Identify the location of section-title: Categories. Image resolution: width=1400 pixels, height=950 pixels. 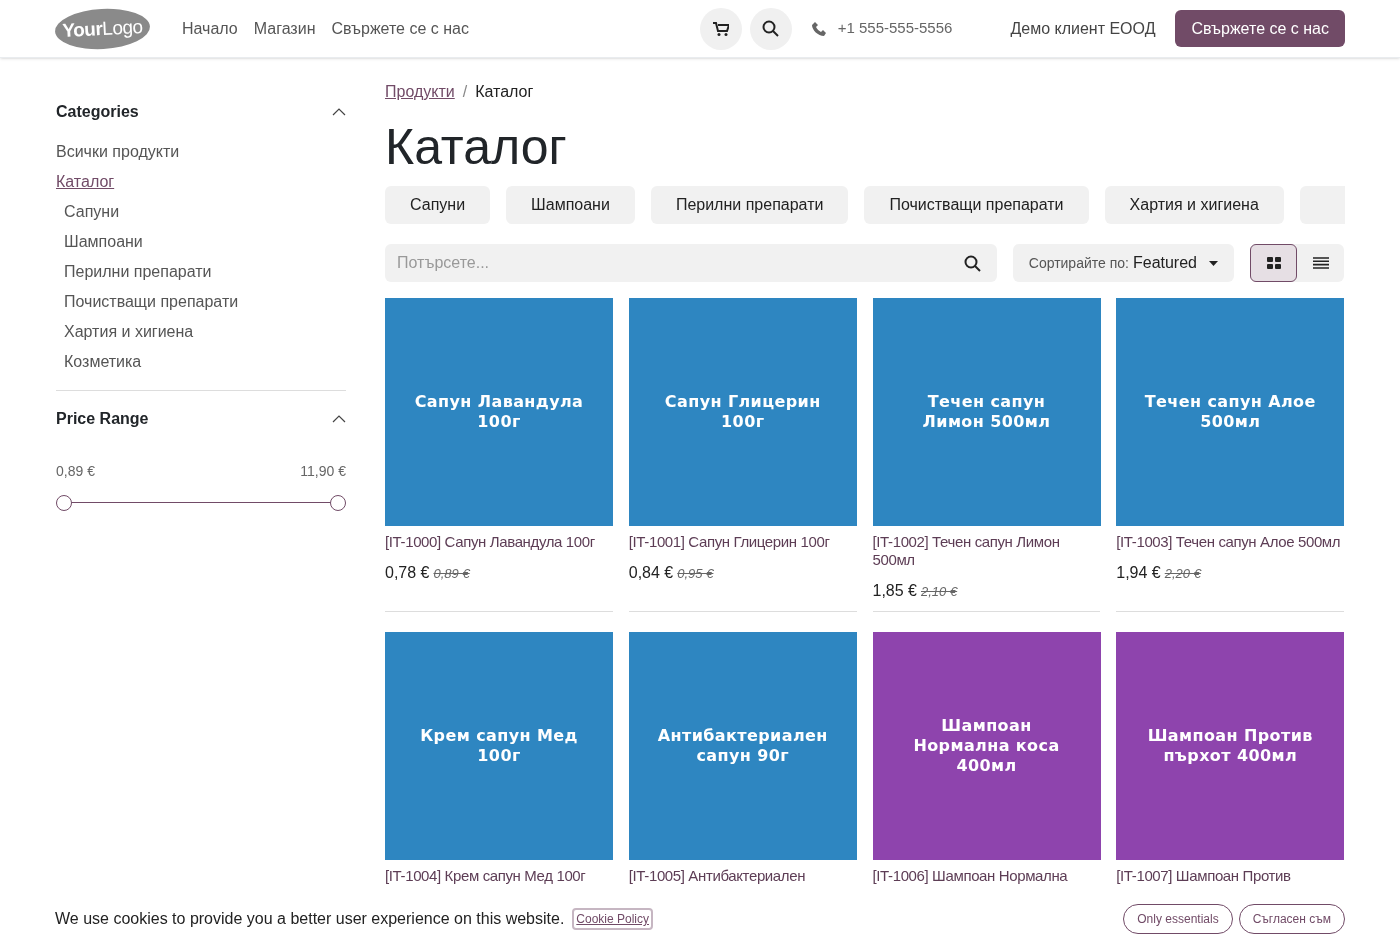
(97, 112).